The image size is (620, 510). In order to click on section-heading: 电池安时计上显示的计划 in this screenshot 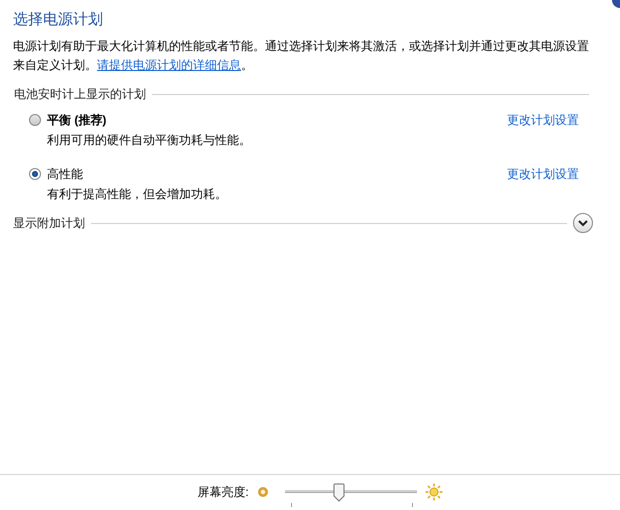, I will do `click(80, 94)`.